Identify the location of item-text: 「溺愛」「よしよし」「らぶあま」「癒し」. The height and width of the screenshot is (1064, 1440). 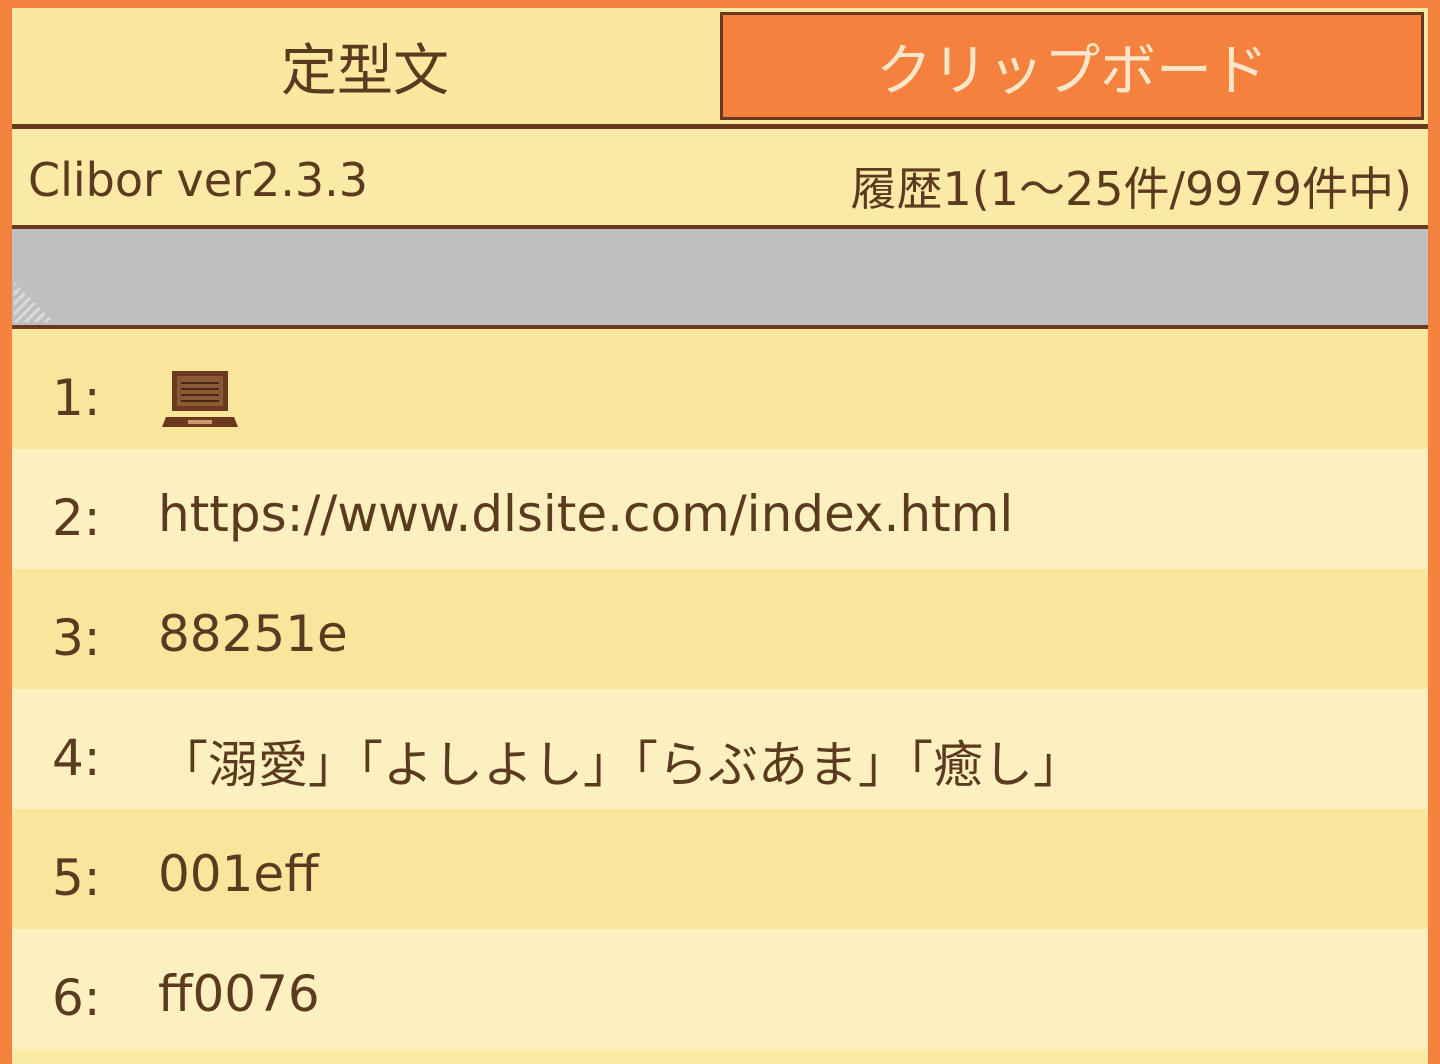
(620, 765).